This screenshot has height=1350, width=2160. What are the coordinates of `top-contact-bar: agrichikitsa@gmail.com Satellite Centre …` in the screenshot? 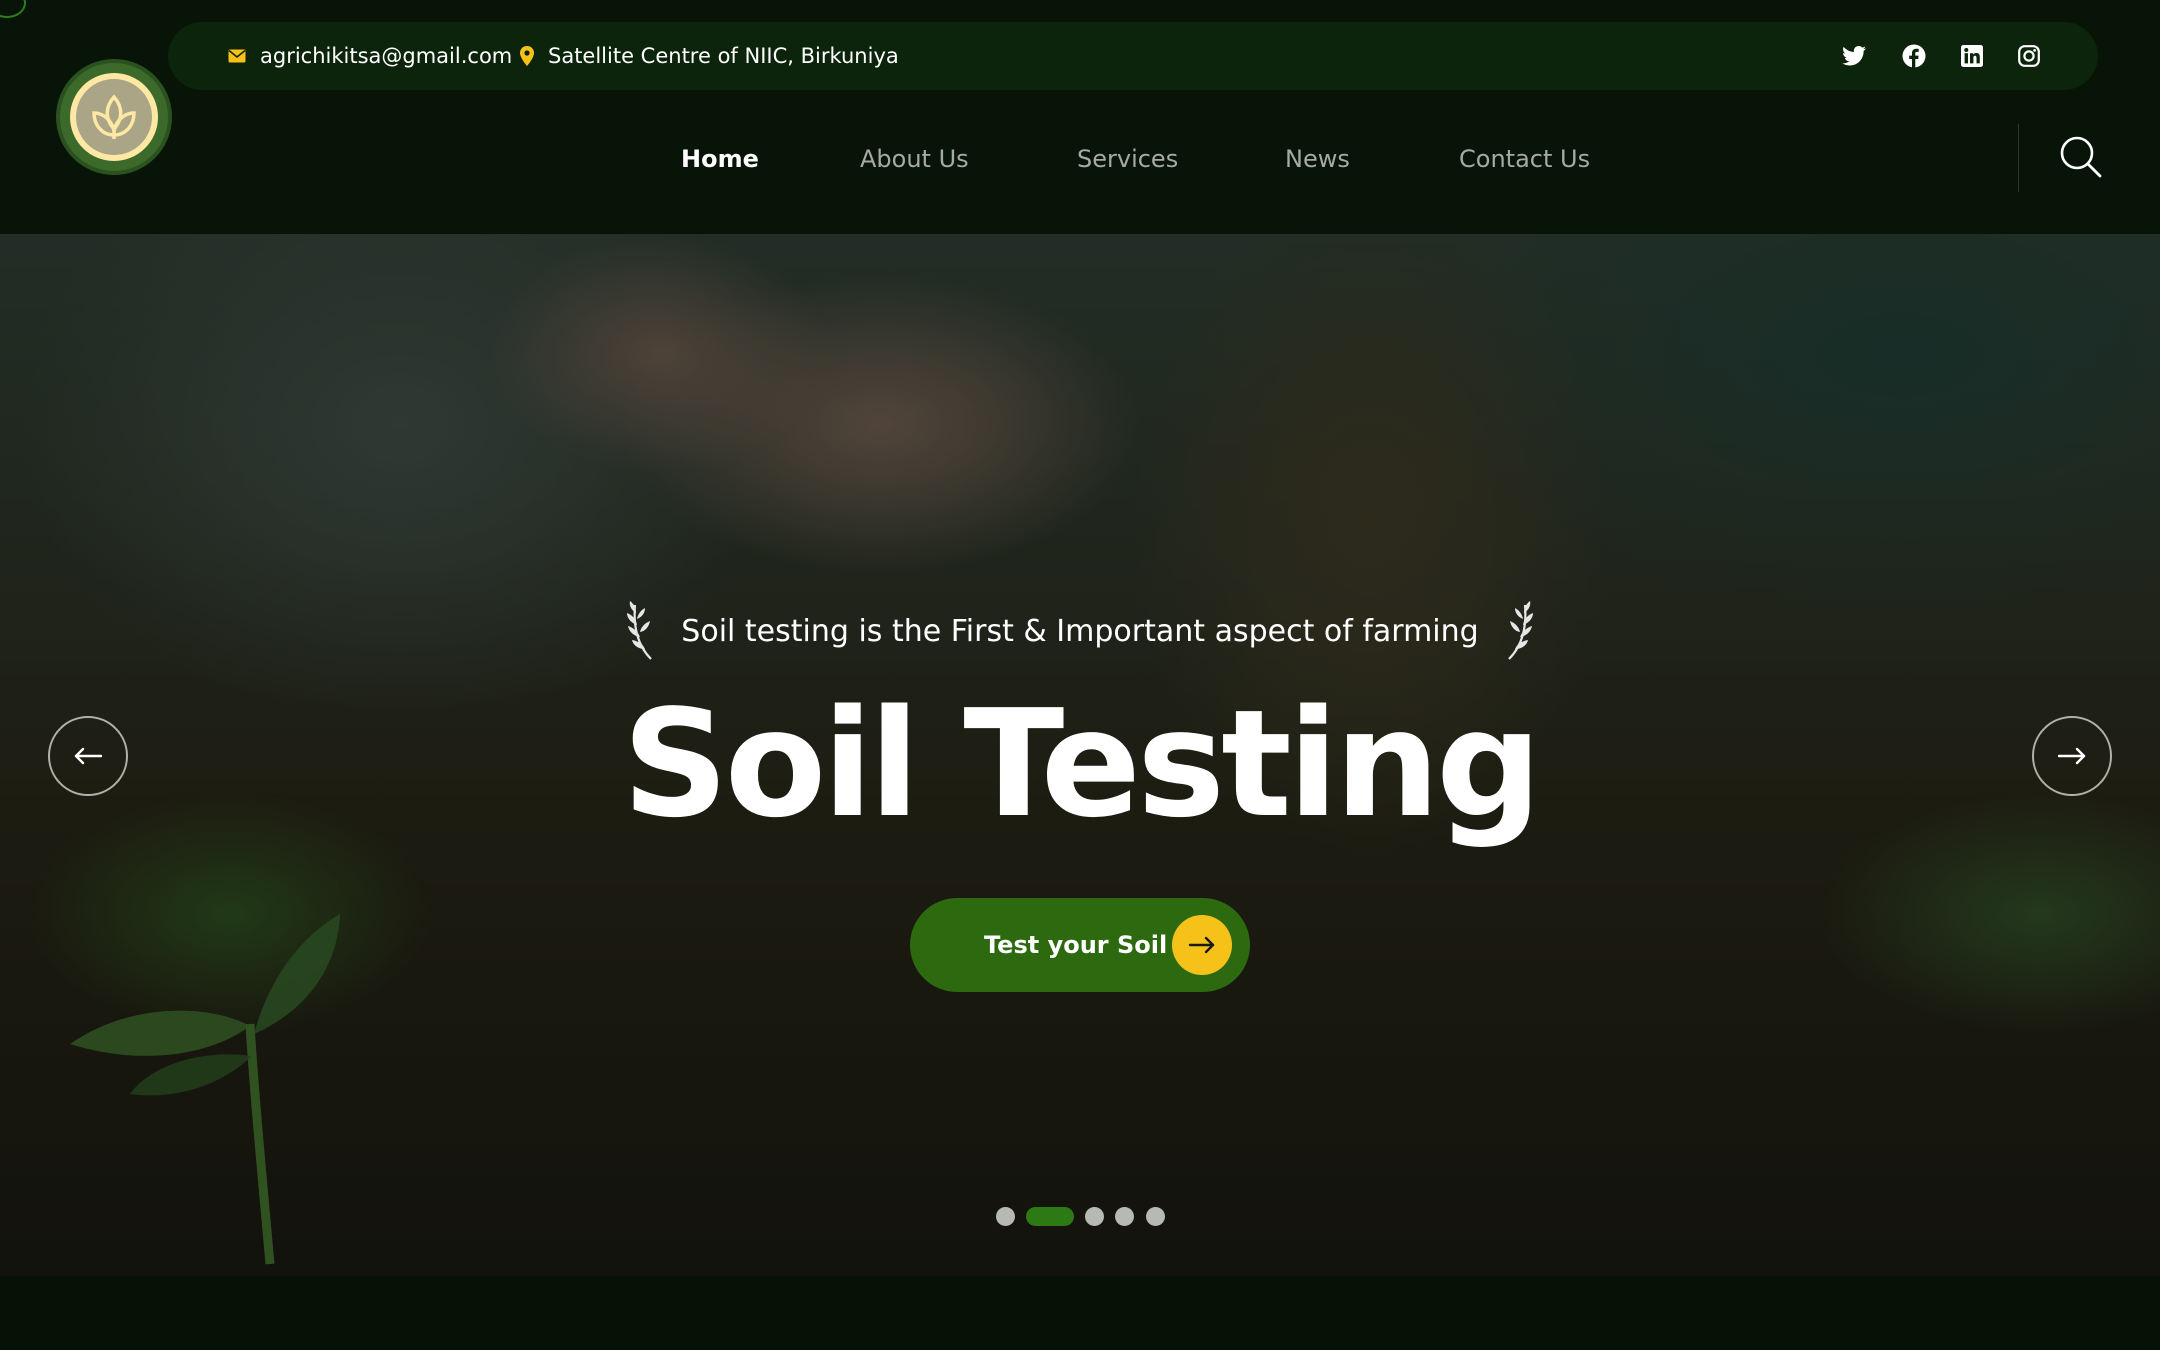 It's located at (1133, 56).